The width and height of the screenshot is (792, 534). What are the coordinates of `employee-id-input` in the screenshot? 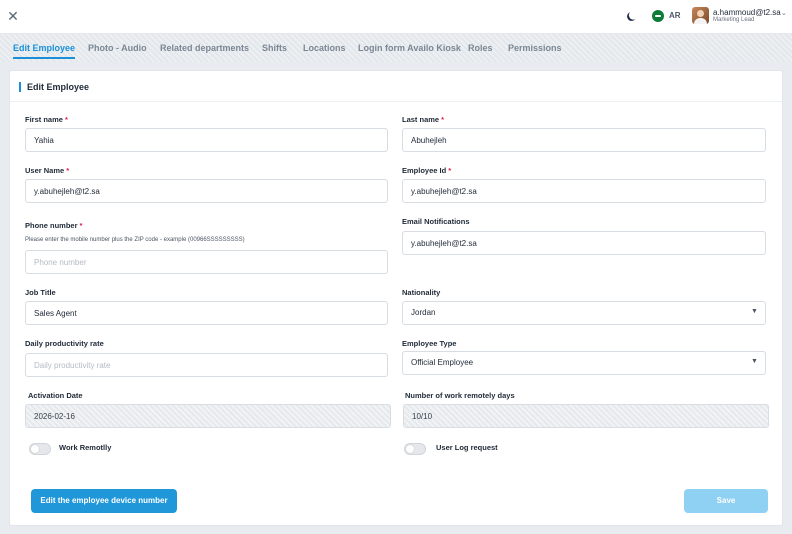 It's located at (584, 191).